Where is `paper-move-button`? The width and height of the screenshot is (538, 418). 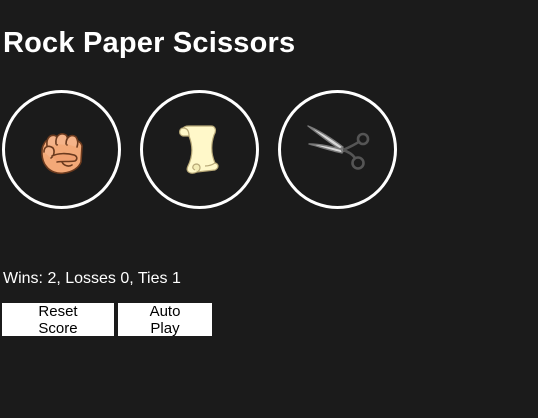
paper-move-button is located at coordinates (199, 149).